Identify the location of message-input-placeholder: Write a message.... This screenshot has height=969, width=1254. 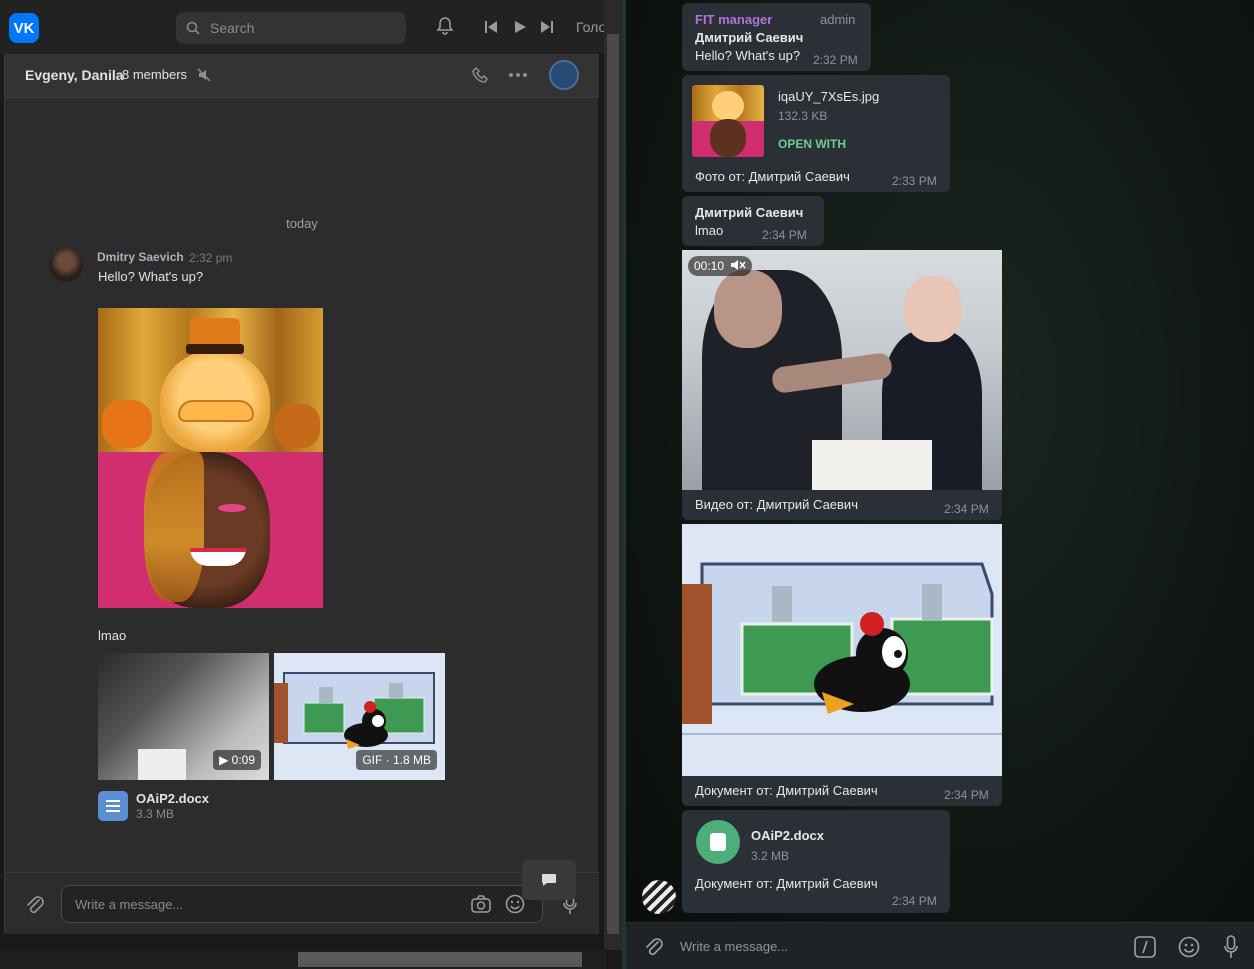
(129, 904).